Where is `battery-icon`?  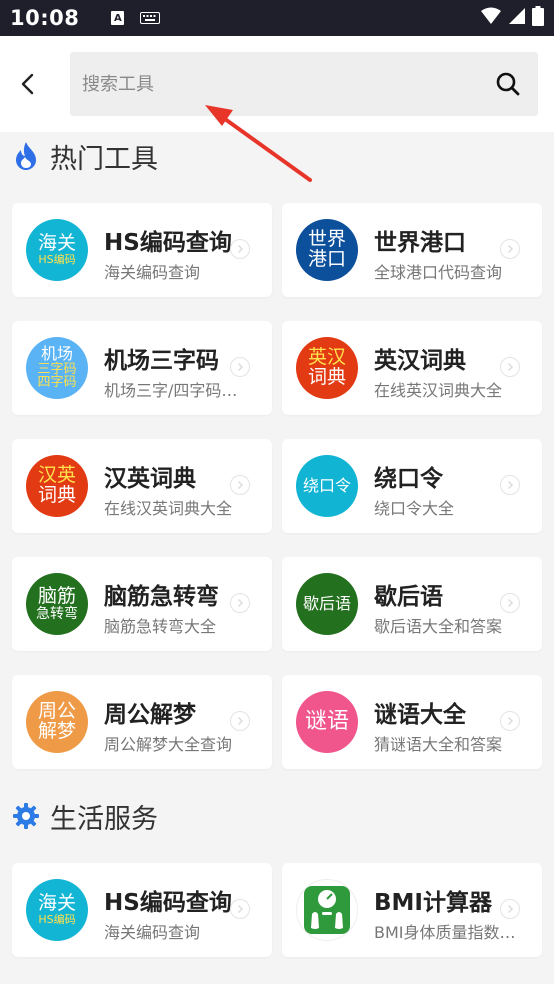
battery-icon is located at coordinates (538, 18).